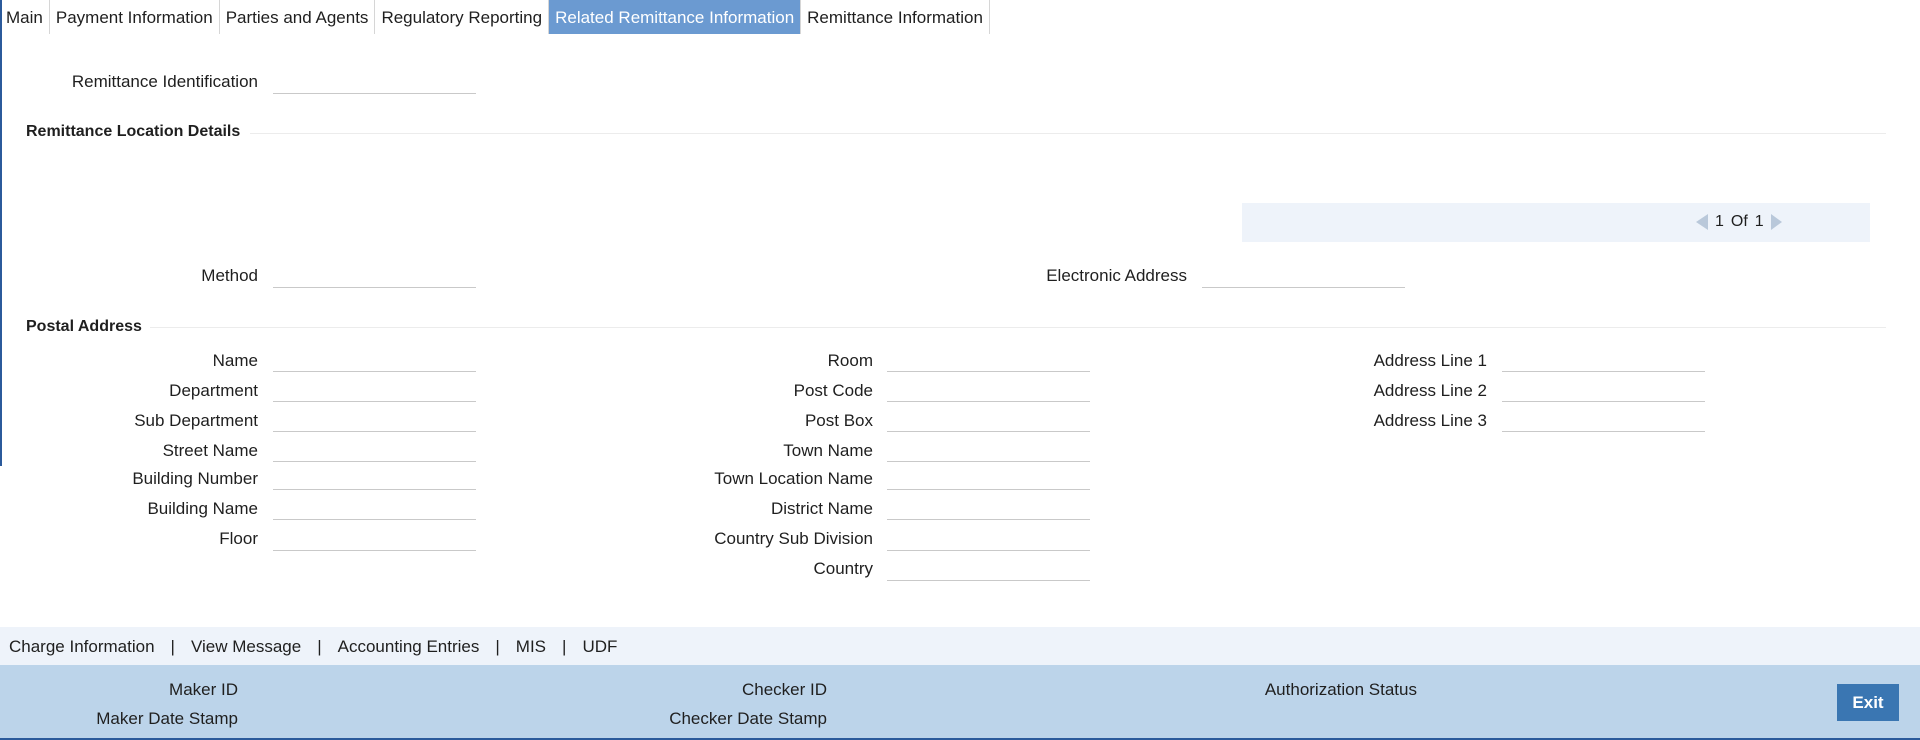 Image resolution: width=1920 pixels, height=740 pixels. What do you see at coordinates (82, 647) in the screenshot?
I see `charge-information-link: Charge Information` at bounding box center [82, 647].